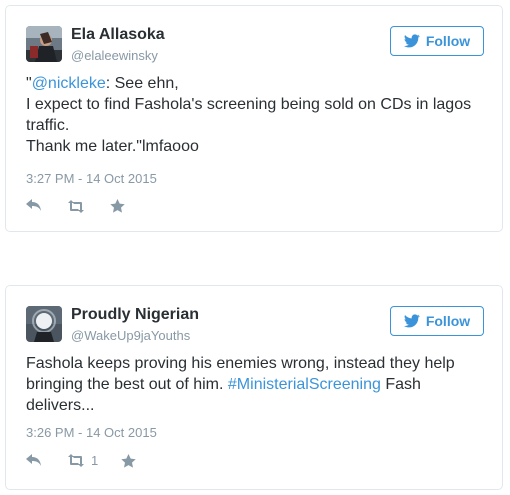 This screenshot has height=495, width=510. I want to click on tweet-text-fragment: bringing the best out of him., so click(127, 384).